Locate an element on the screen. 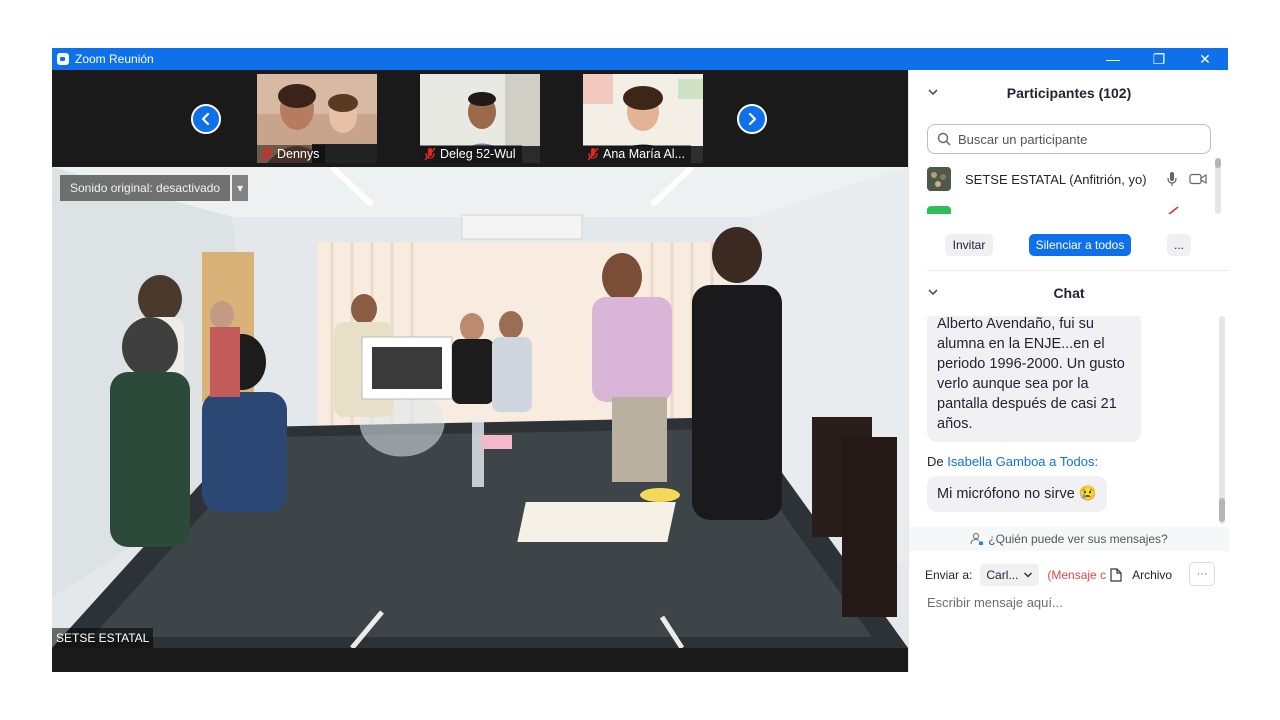 Image resolution: width=1280 pixels, height=720 pixels. participant-search-box is located at coordinates (1069, 139).